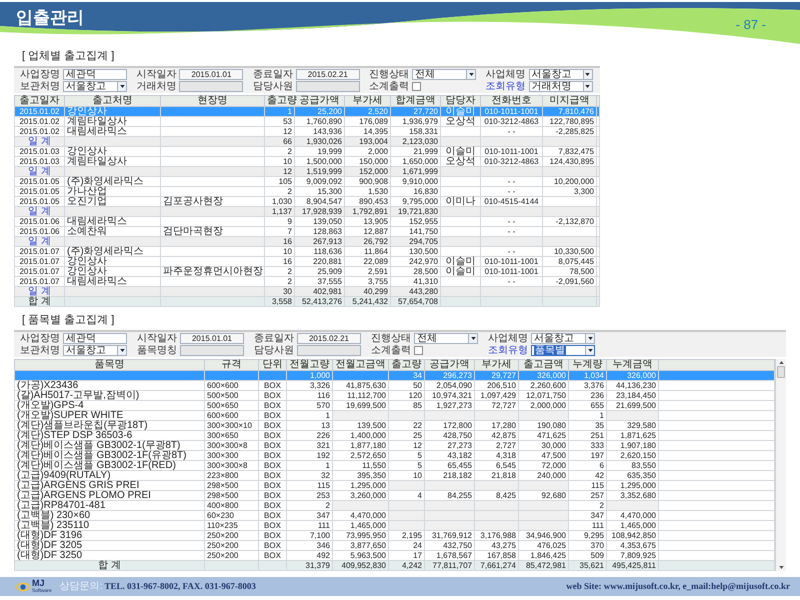  What do you see at coordinates (109, 365) in the screenshot?
I see `column-header: 품목명` at bounding box center [109, 365].